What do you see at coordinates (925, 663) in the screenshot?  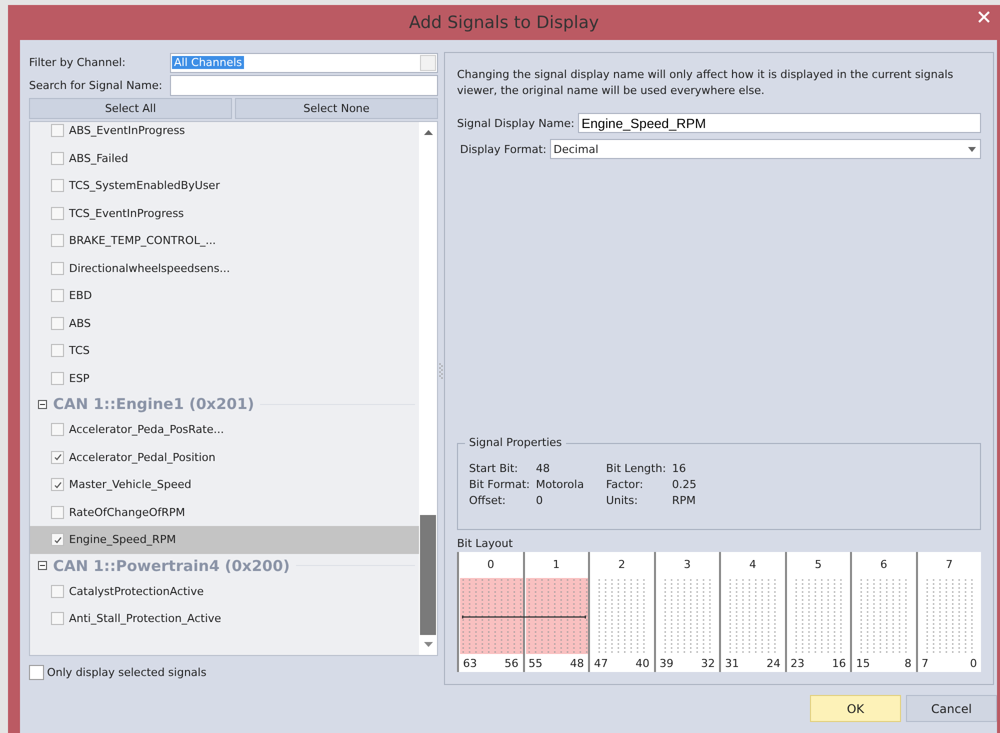 I see `bit-number: 7` at bounding box center [925, 663].